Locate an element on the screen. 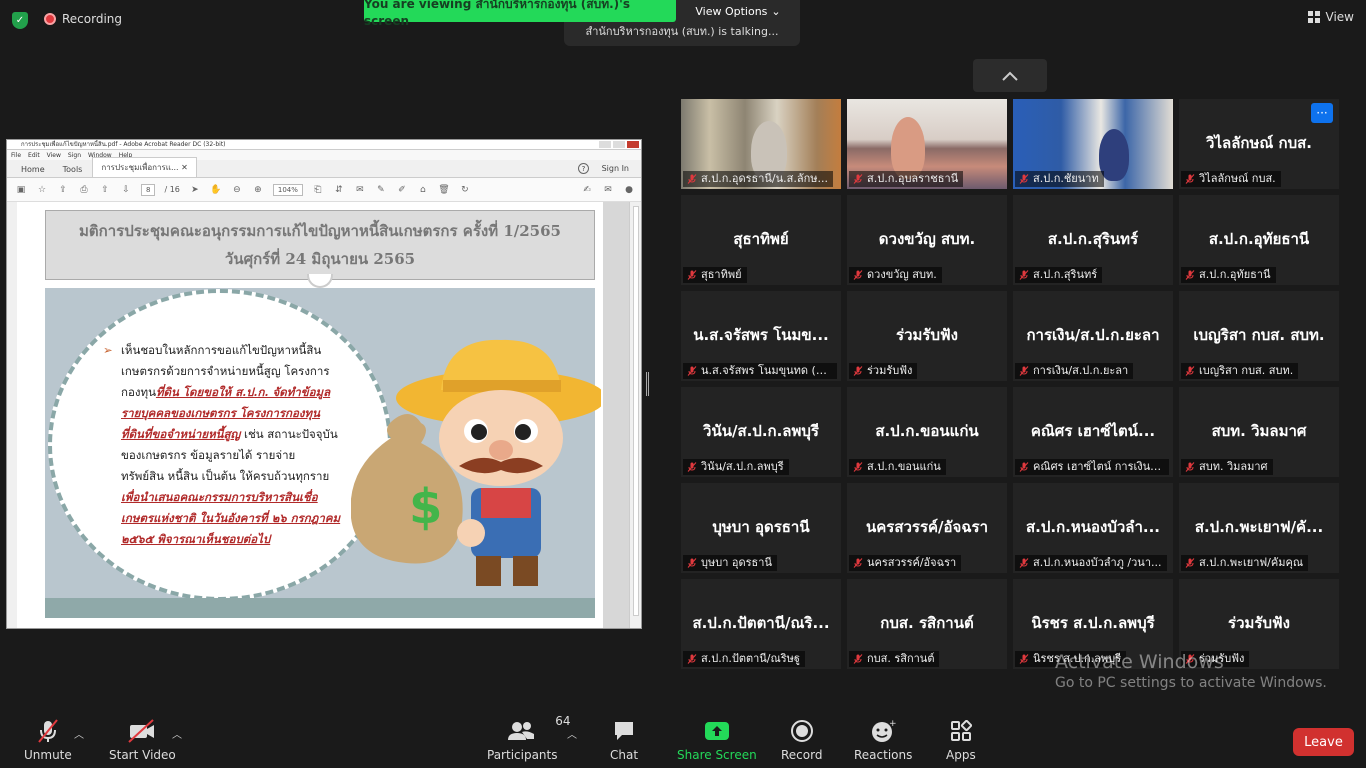 This screenshot has height=768, width=1366. unmute-button: Unmute is located at coordinates (48, 740).